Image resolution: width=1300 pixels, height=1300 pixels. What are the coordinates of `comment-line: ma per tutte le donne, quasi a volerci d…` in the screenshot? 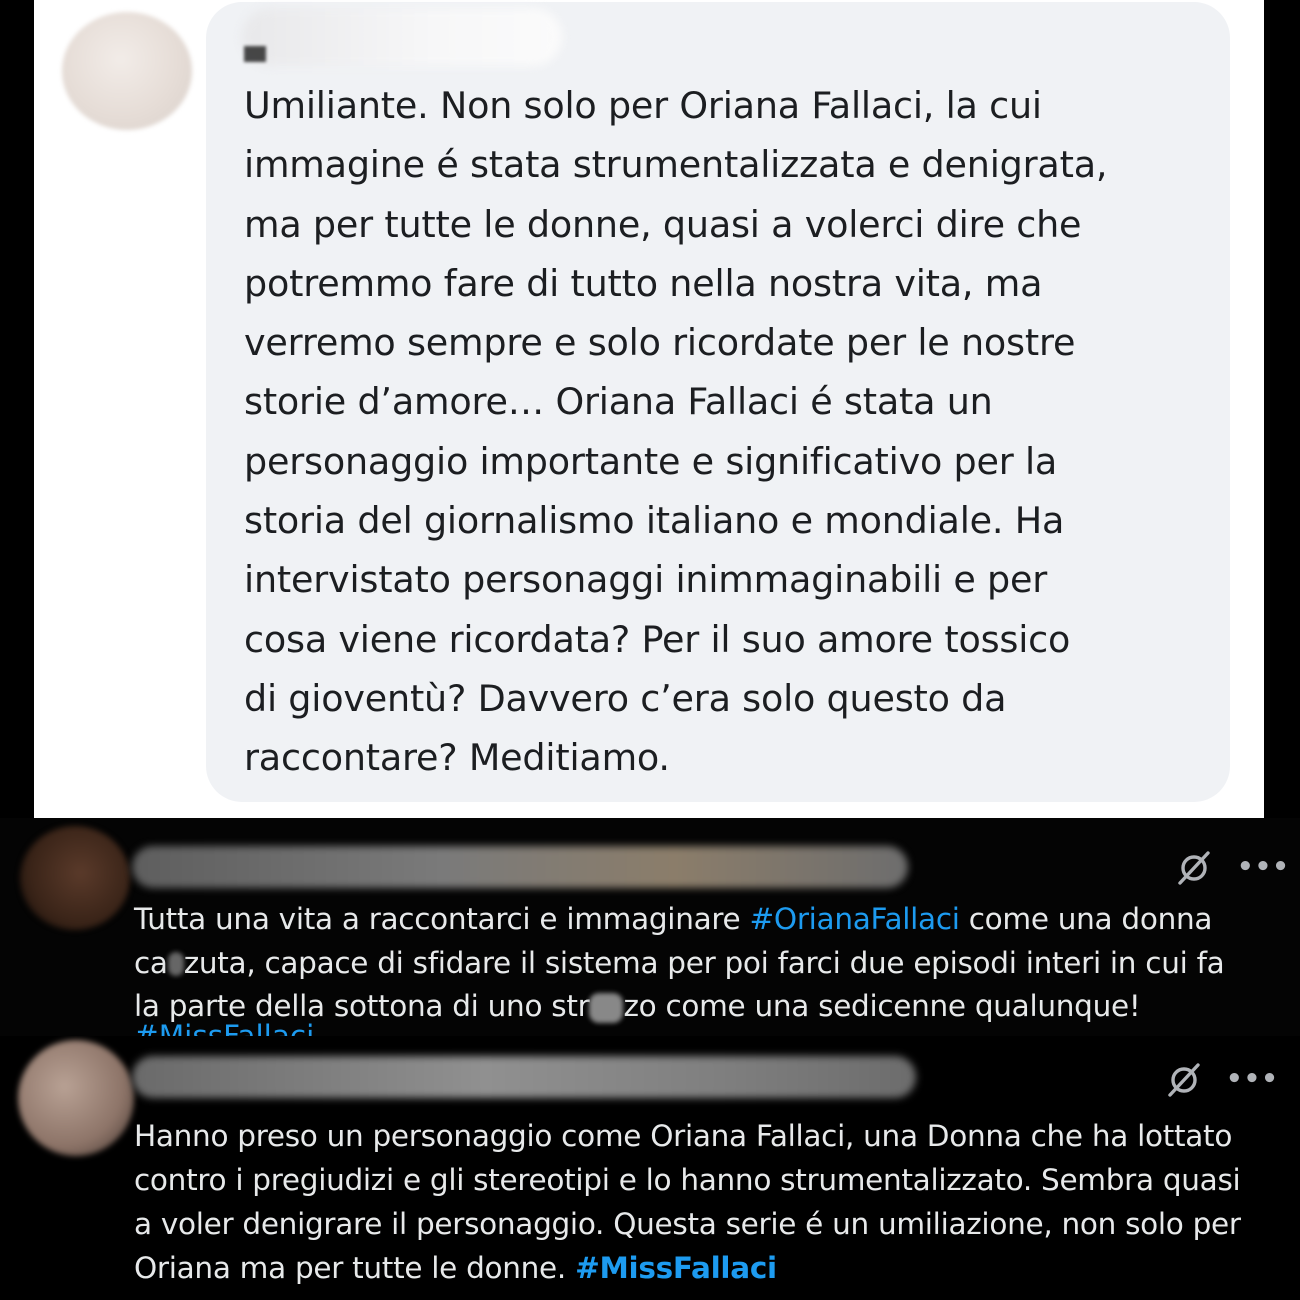 It's located at (663, 224).